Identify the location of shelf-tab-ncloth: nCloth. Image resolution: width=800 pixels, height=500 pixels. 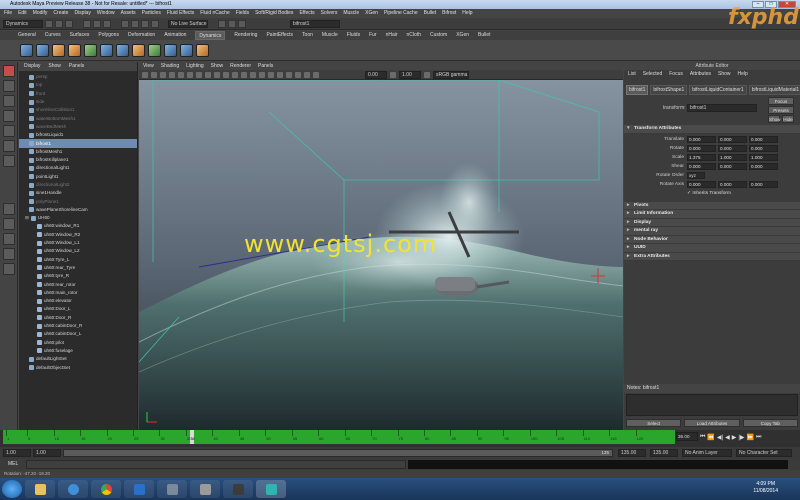
(414, 35).